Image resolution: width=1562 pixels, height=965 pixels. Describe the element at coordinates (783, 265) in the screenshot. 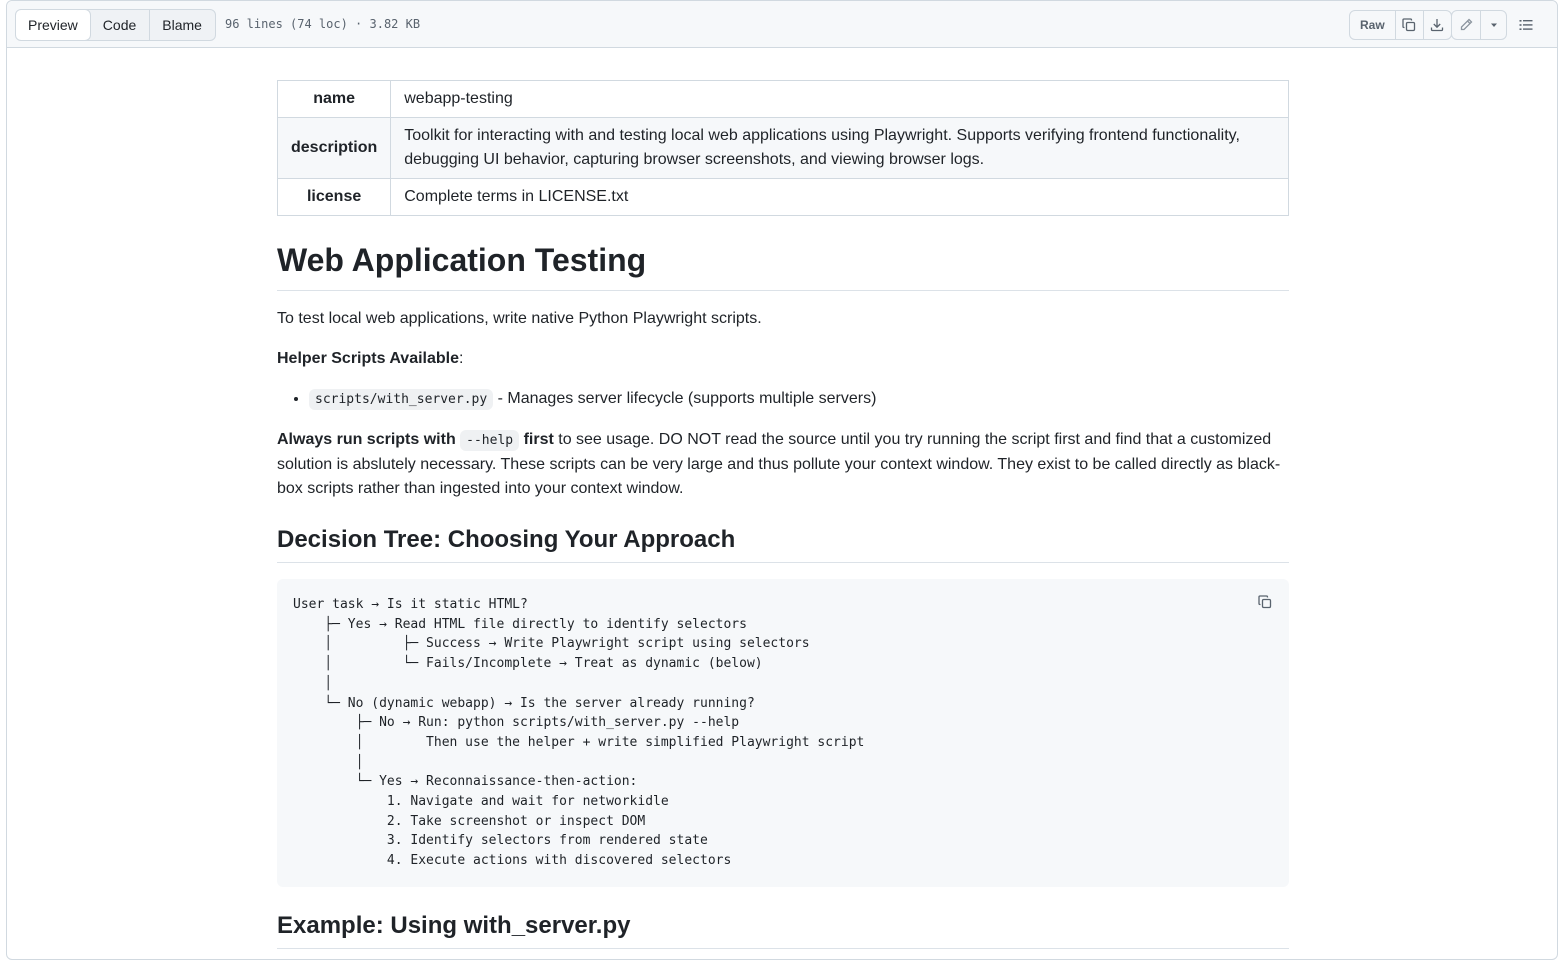

I see `page-title: Web Application Testing` at that location.